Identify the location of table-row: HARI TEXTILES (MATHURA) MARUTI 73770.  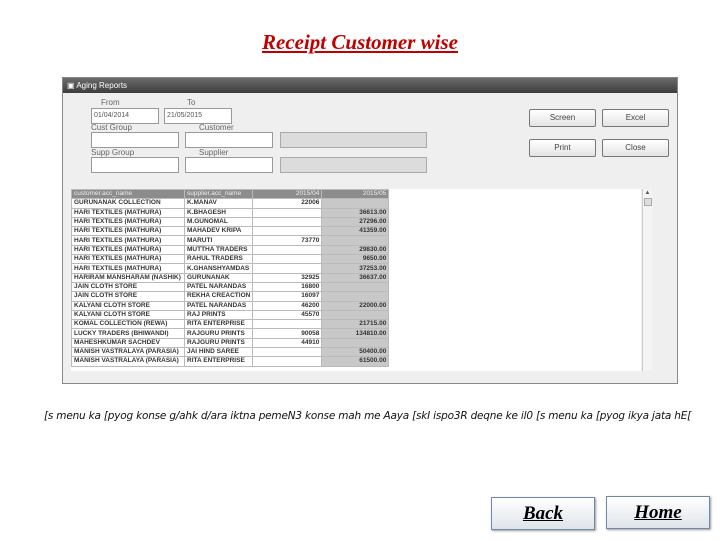
(230, 240).